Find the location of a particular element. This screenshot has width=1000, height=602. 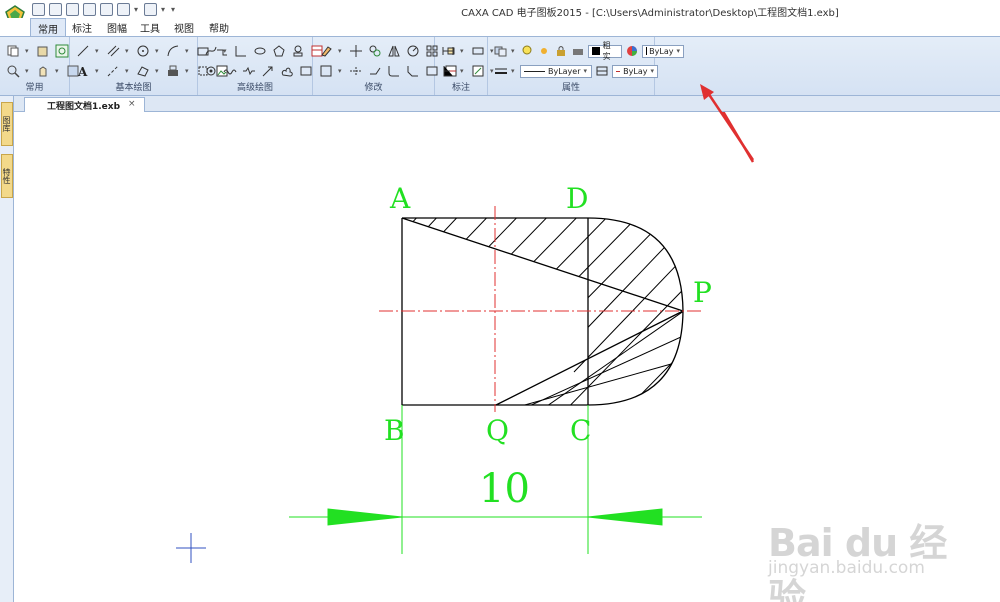

crosshair-cursor-icon is located at coordinates (191, 548).